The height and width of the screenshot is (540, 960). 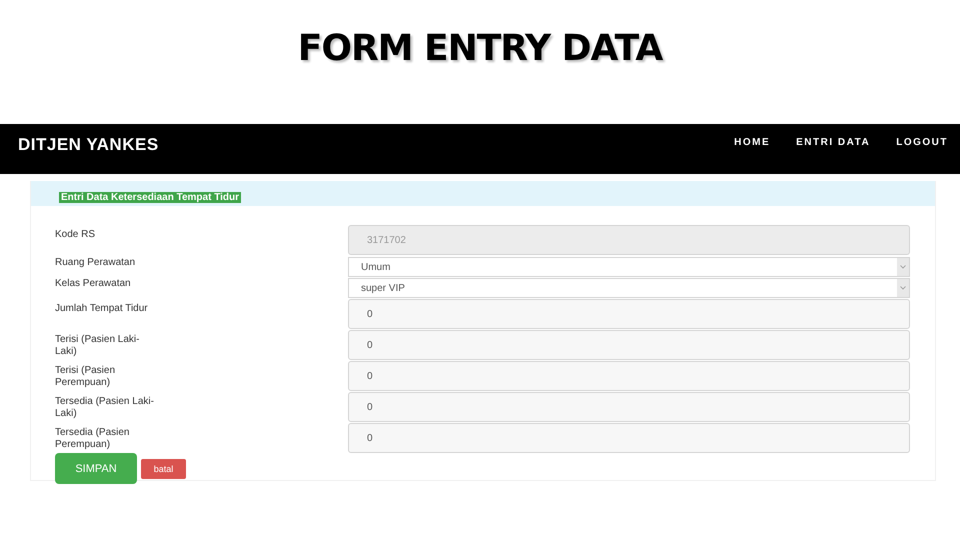 What do you see at coordinates (629, 288) in the screenshot?
I see `dropdown-field: super VIP` at bounding box center [629, 288].